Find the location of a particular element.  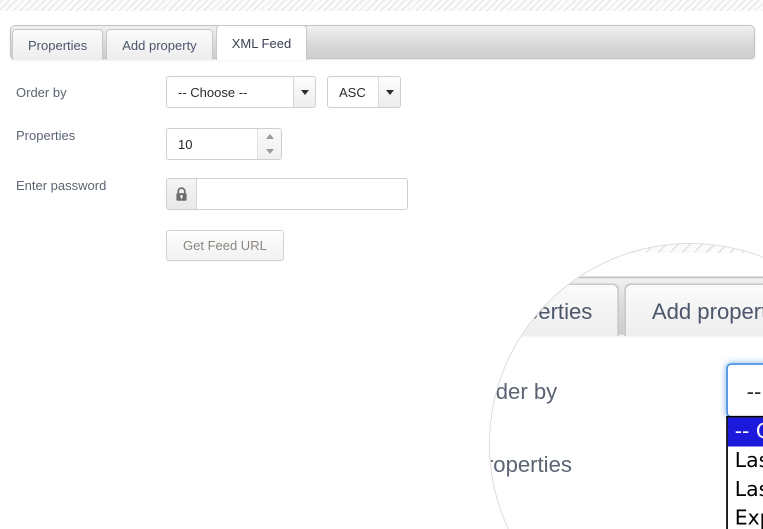

properties-stepper is located at coordinates (224, 144).